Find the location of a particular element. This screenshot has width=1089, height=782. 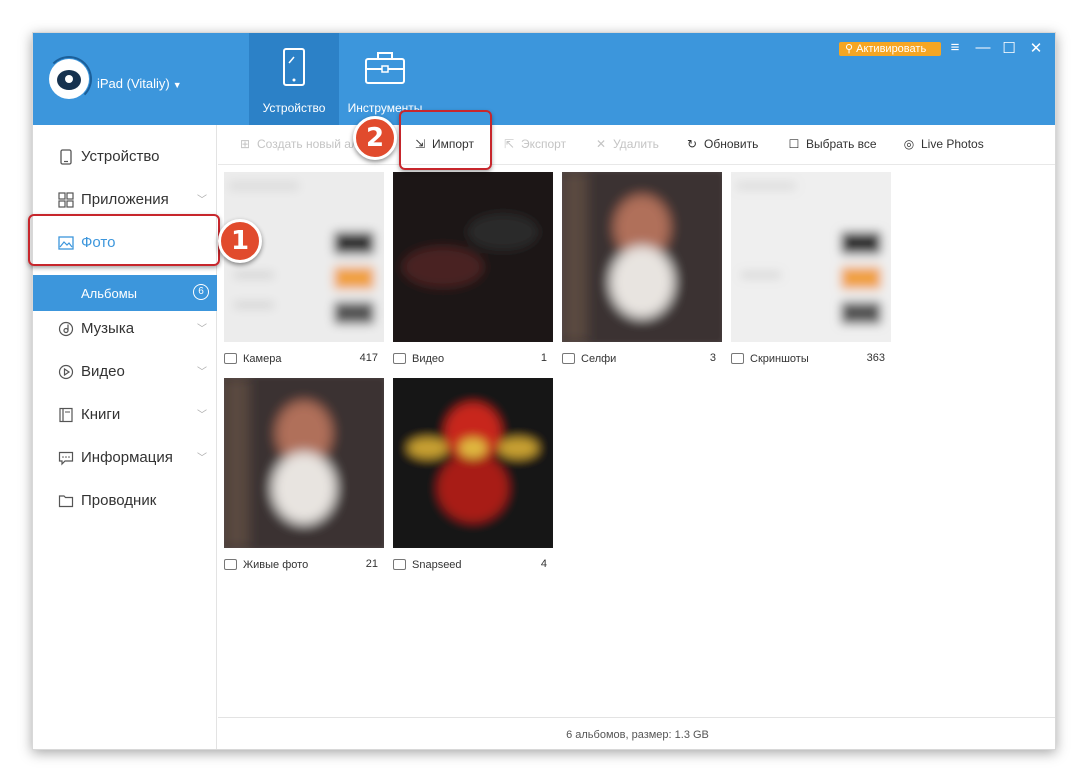

toolbox-icon is located at coordinates (385, 68).